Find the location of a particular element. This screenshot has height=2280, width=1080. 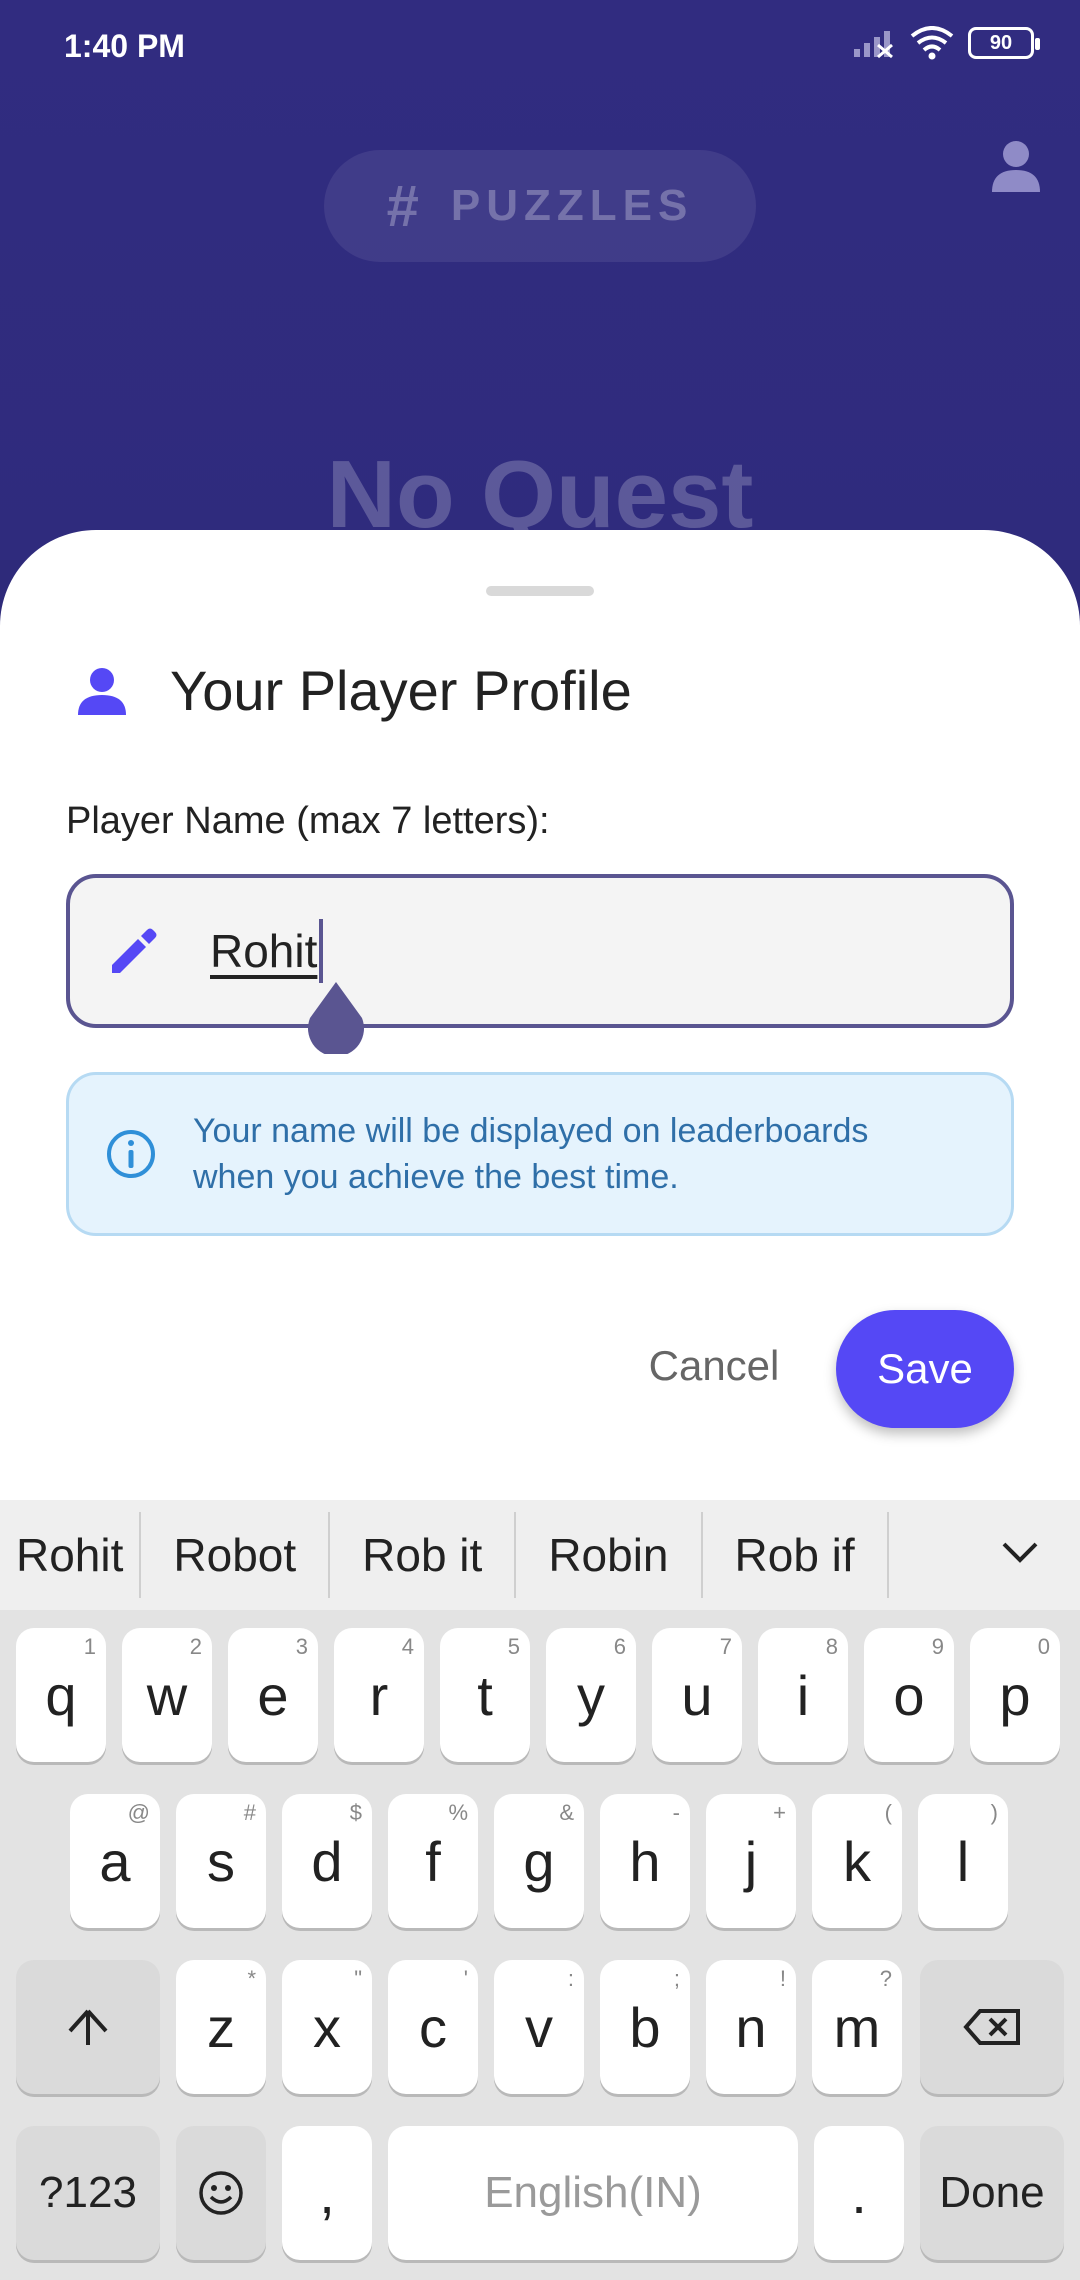

key-f: % f is located at coordinates (433, 1861).